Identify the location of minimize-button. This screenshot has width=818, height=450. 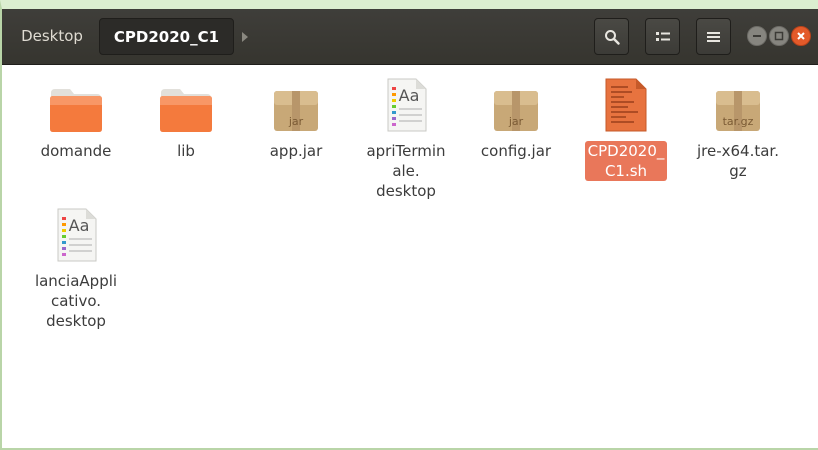
(757, 36).